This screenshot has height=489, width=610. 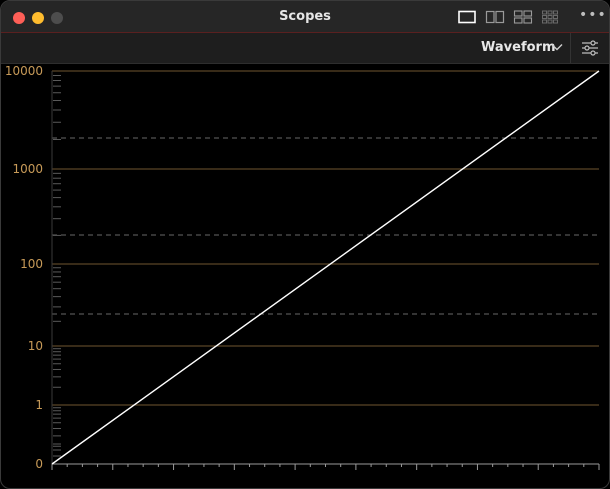 I want to click on chevron-down-icon, so click(x=557, y=47).